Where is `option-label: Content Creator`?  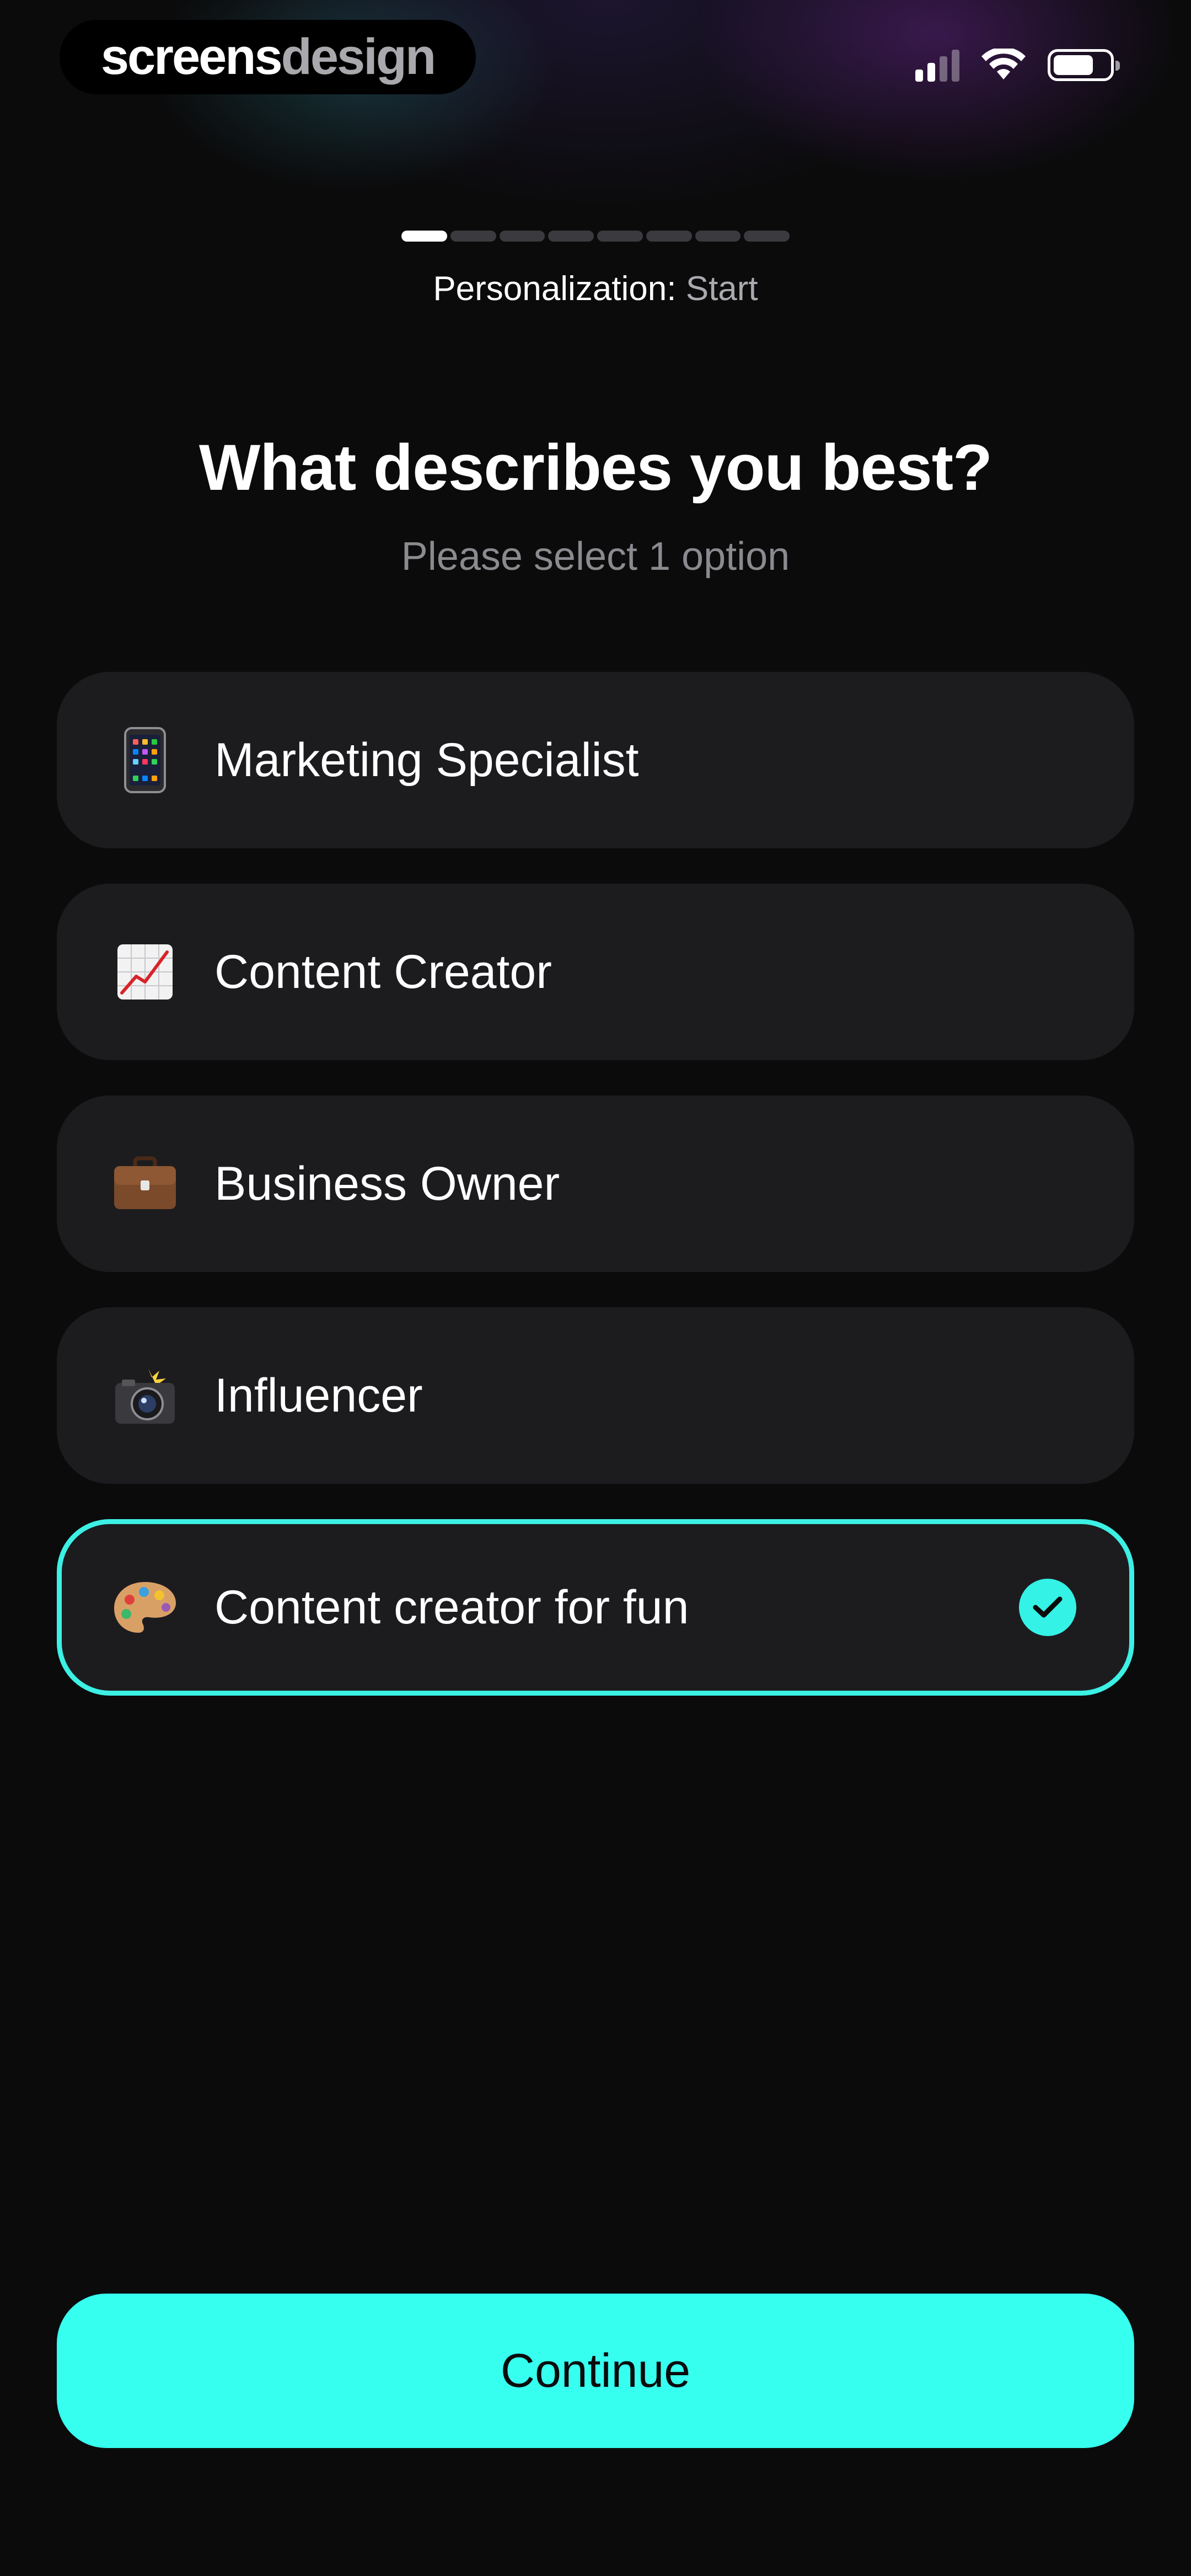
option-label: Content Creator is located at coordinates (383, 971).